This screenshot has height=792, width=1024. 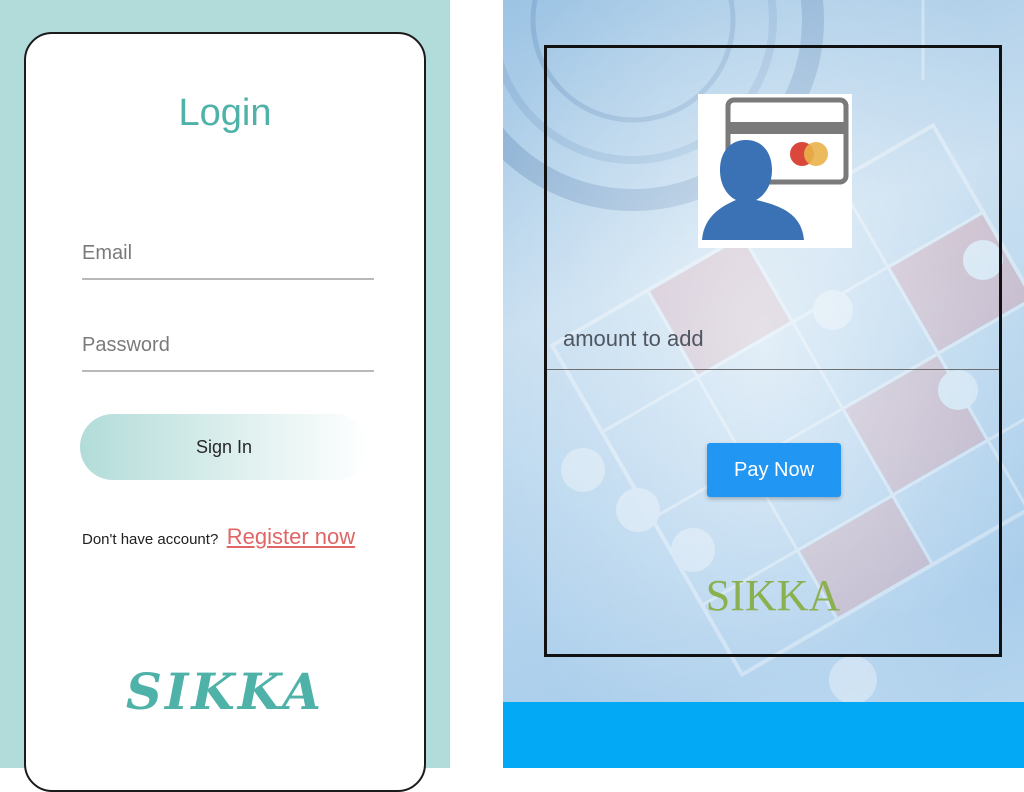 I want to click on register-now-link: Register now, so click(x=291, y=536).